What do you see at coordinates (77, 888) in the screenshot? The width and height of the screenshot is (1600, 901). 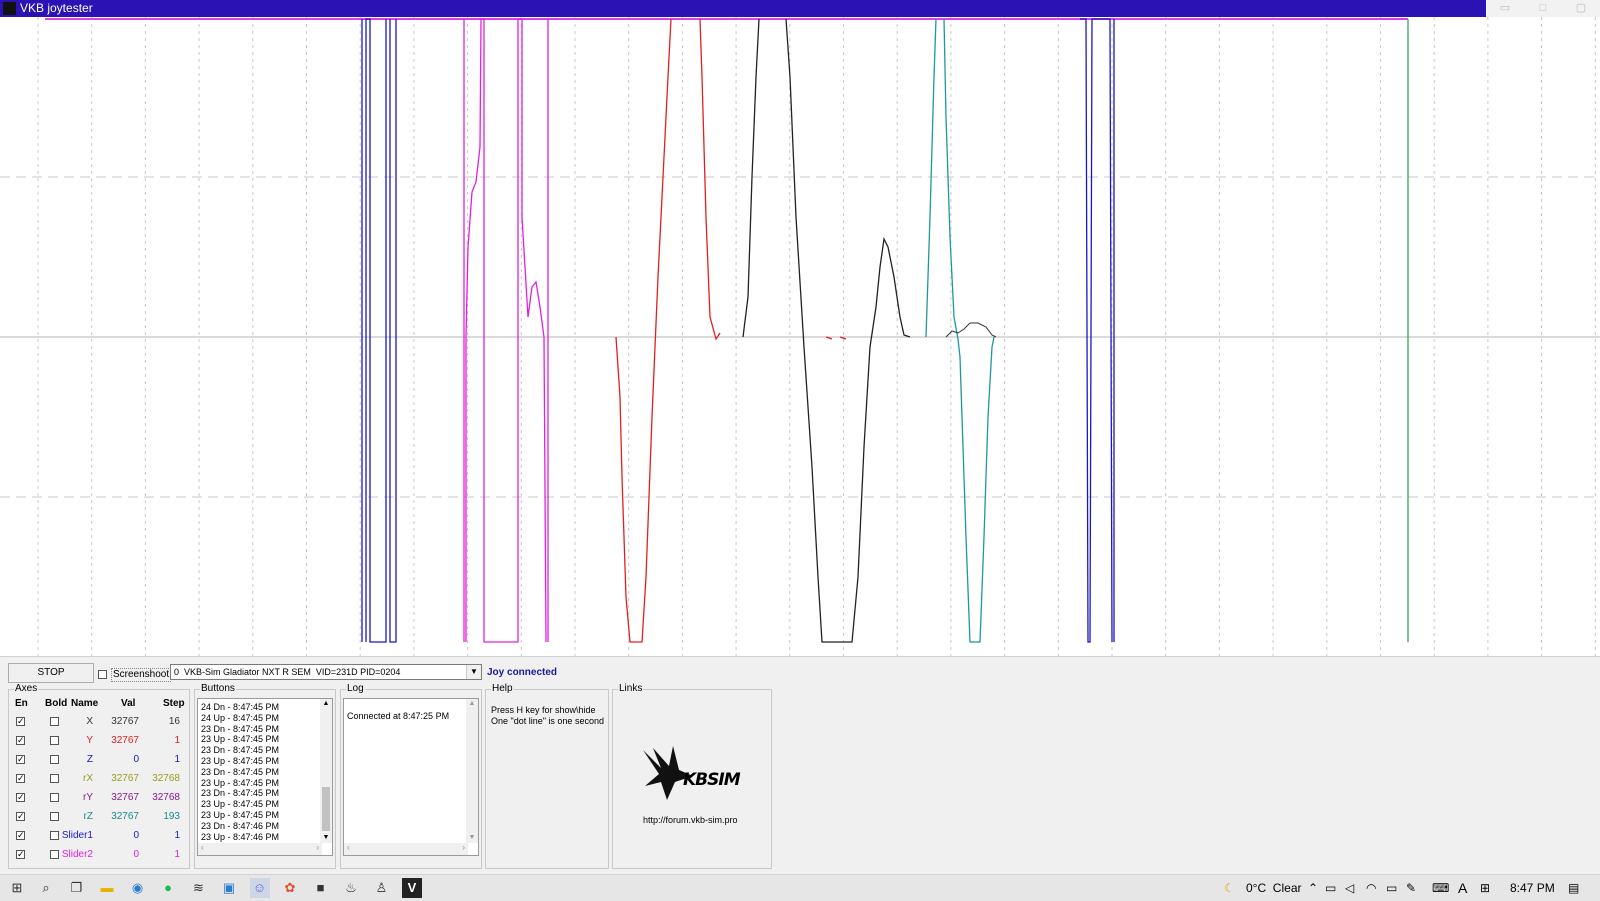 I see `task-view-icon: ❐` at bounding box center [77, 888].